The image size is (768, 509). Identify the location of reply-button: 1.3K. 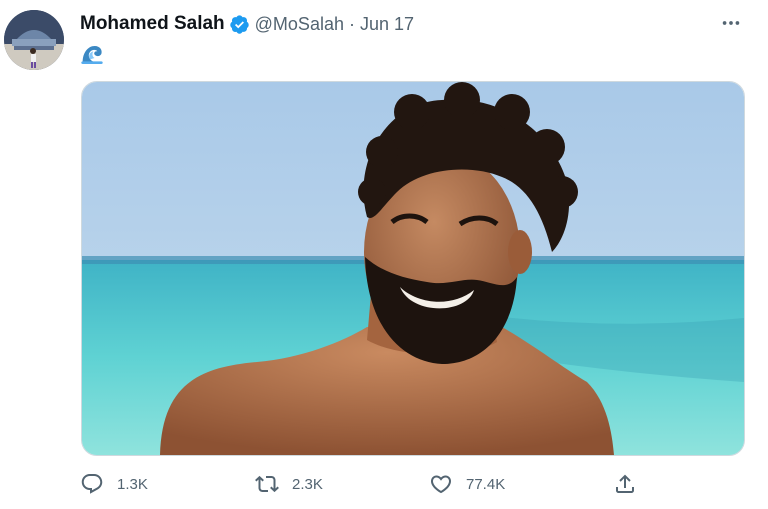
(114, 484).